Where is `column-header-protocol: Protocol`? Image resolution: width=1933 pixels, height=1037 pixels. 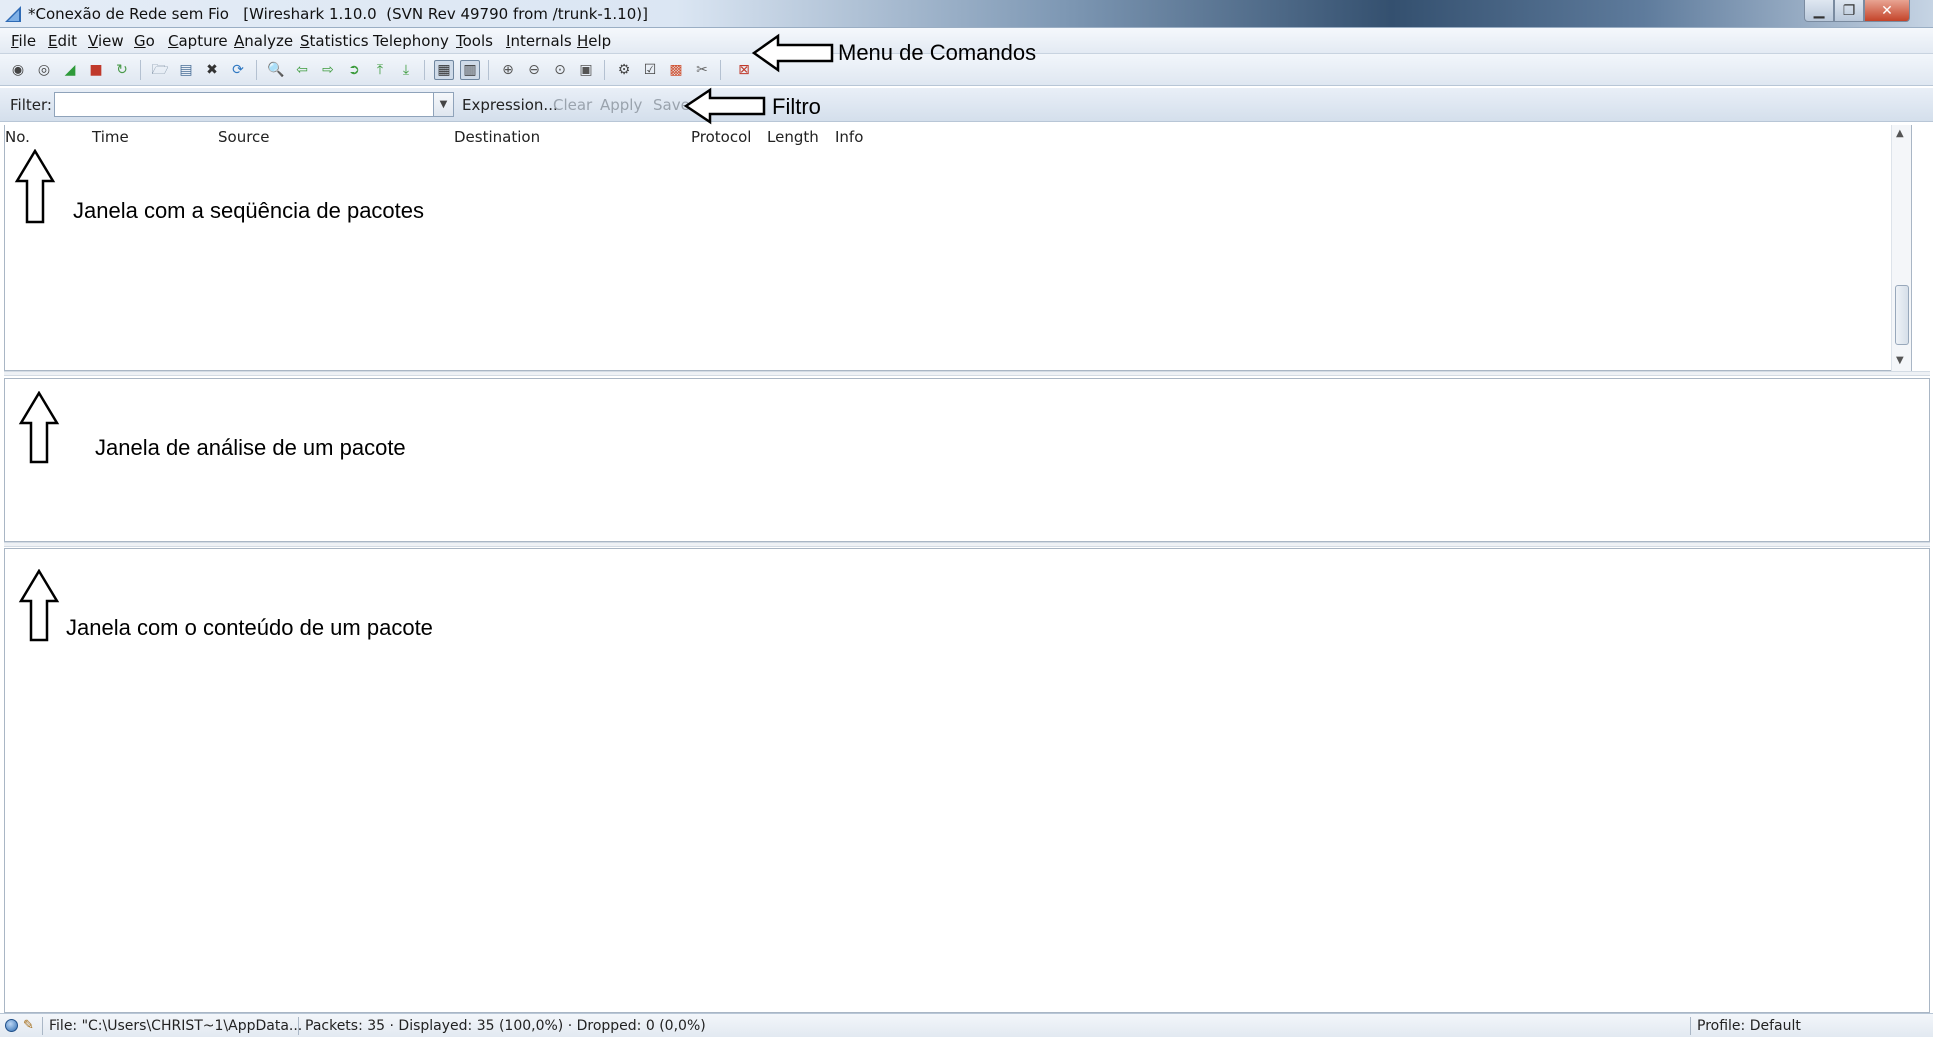 column-header-protocol: Protocol is located at coordinates (721, 137).